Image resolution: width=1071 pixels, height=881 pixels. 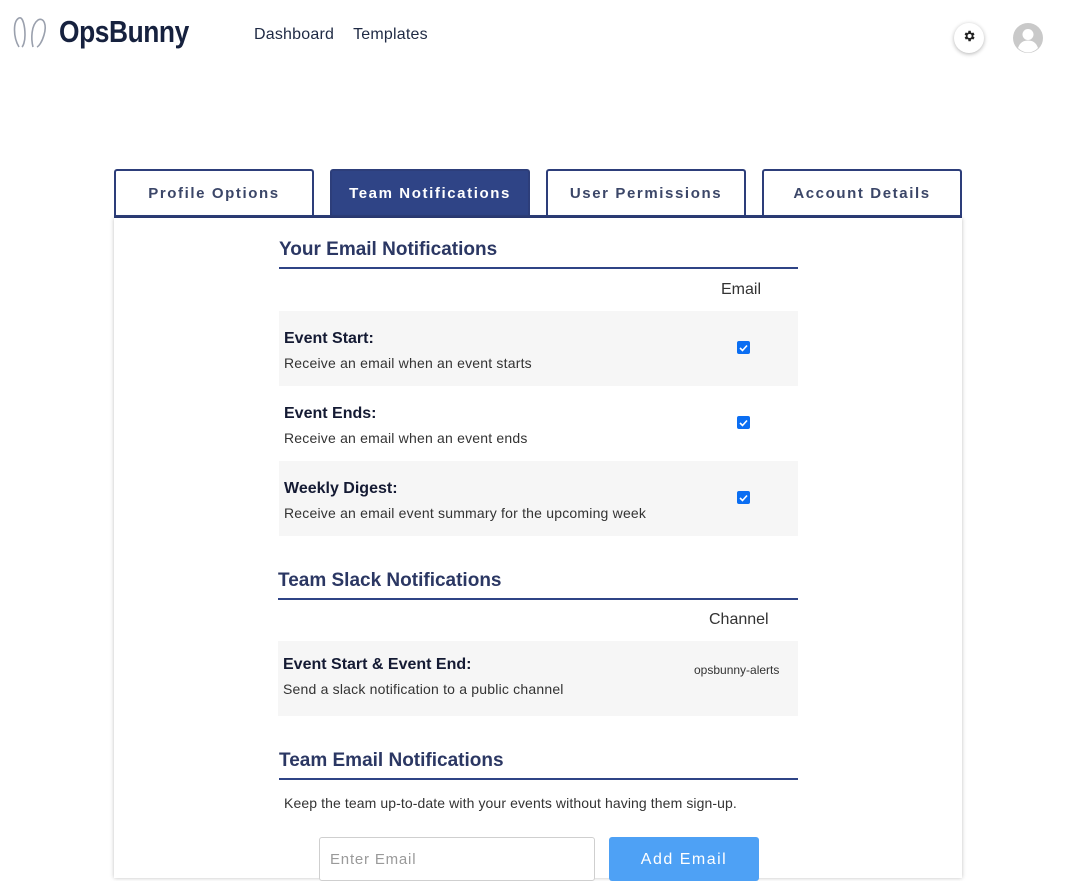 What do you see at coordinates (430, 192) in the screenshot?
I see `tab-team-notifications: Team Notifications` at bounding box center [430, 192].